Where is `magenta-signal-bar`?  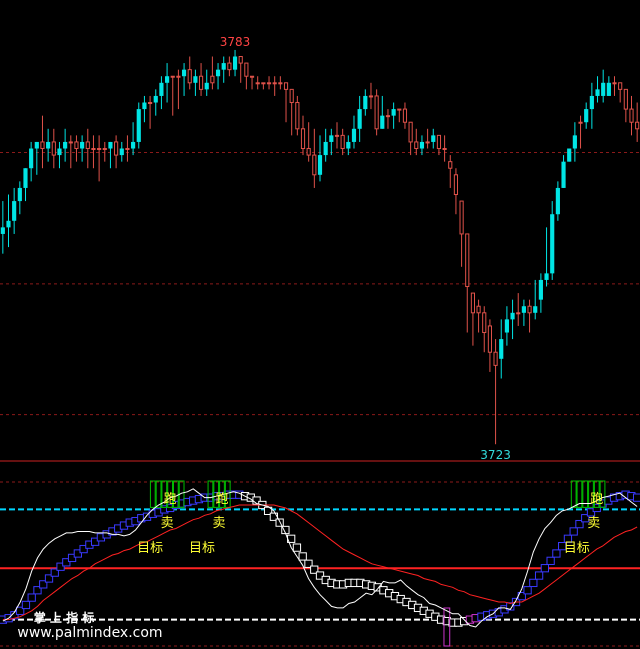
magenta-signal-bar is located at coordinates (447, 627).